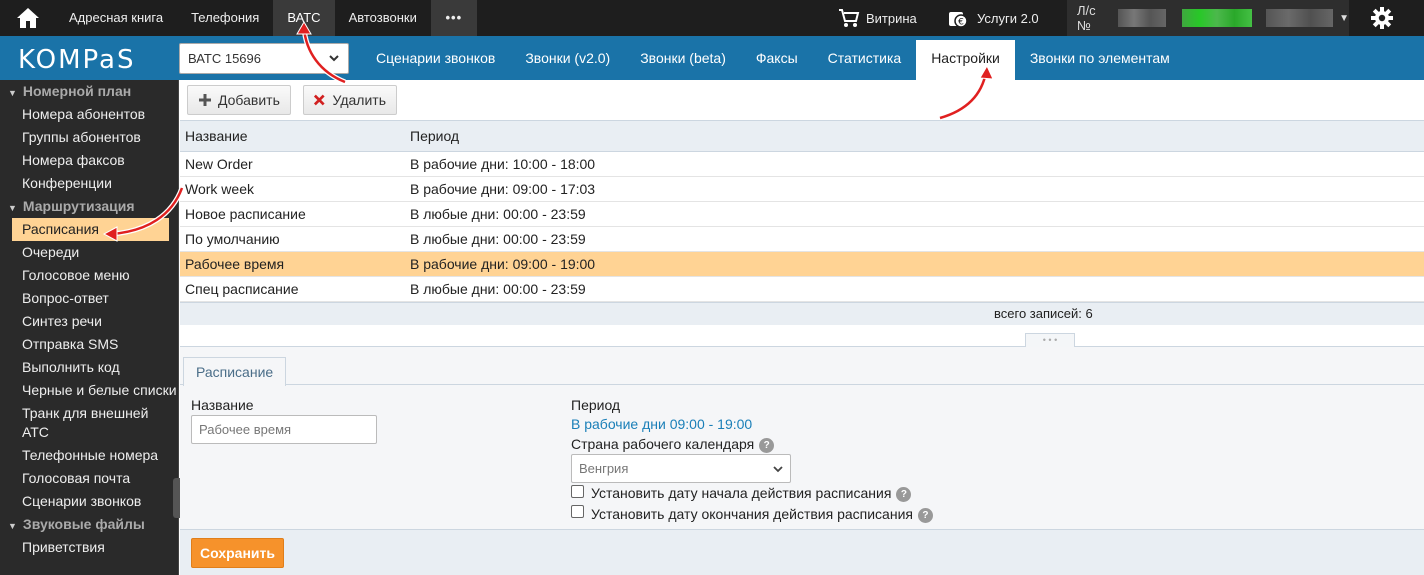  I want to click on cell-name: New Order, so click(219, 164).